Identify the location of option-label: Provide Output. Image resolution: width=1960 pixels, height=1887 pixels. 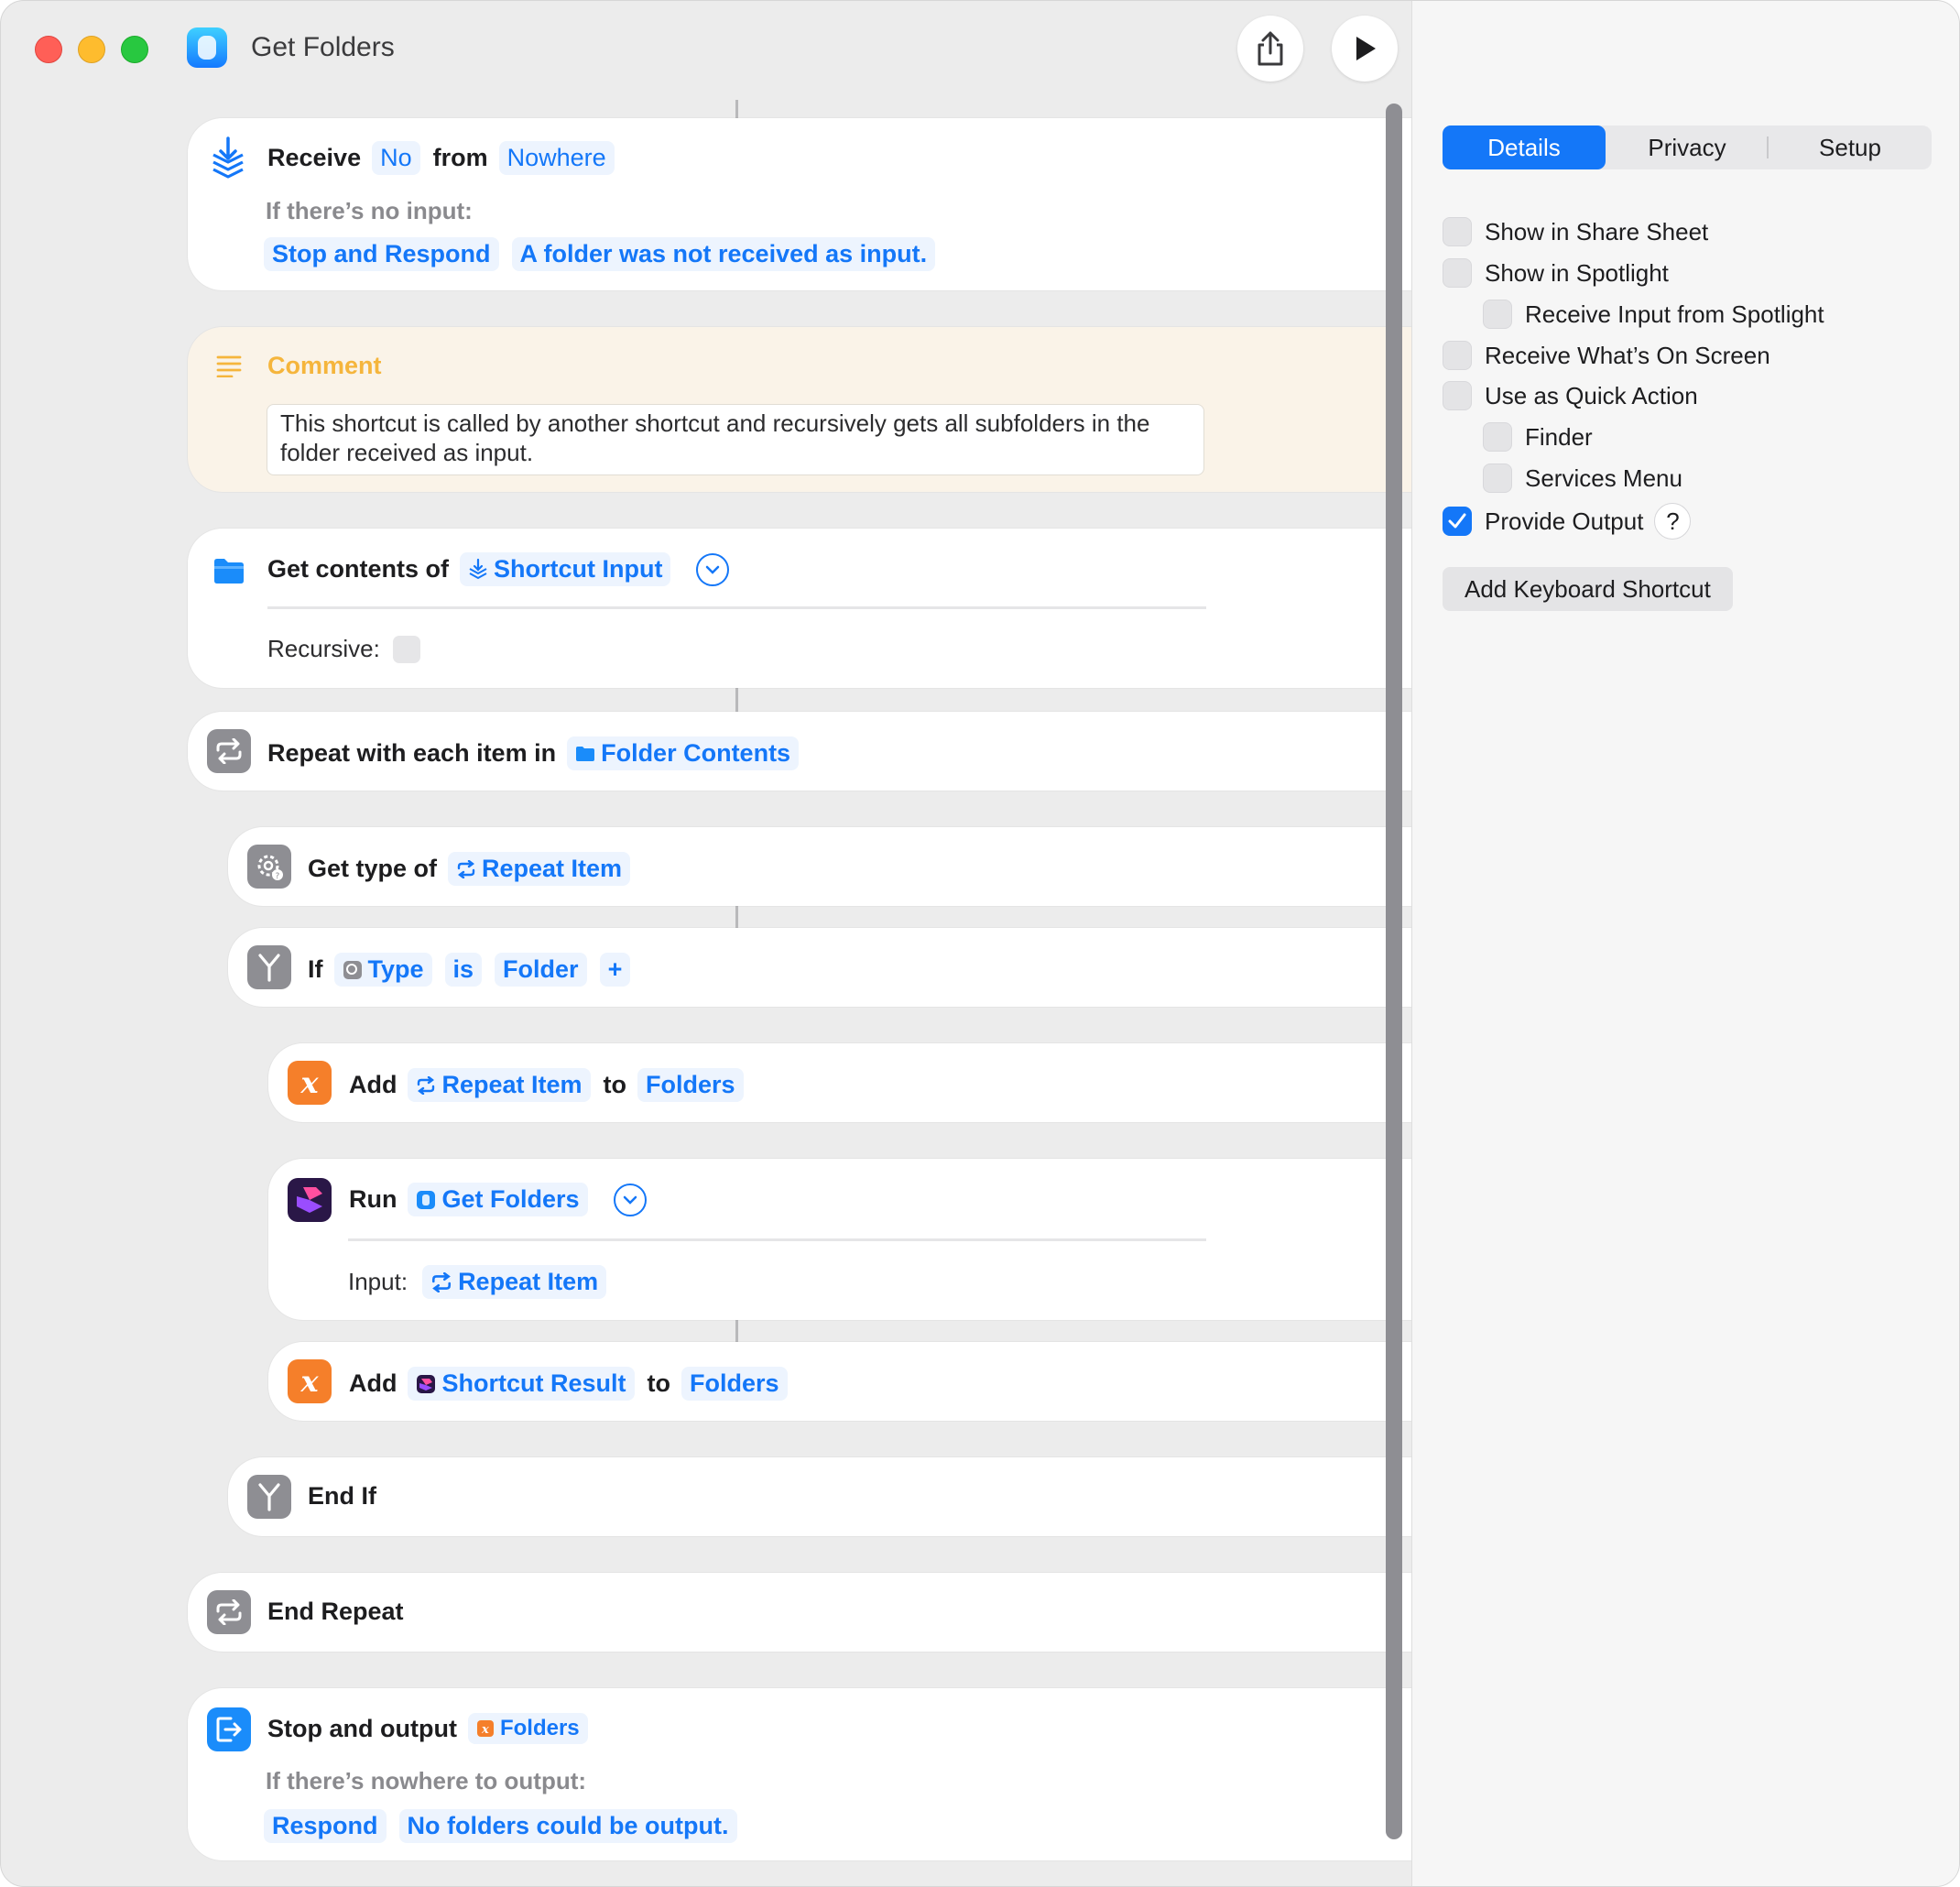
(1564, 521).